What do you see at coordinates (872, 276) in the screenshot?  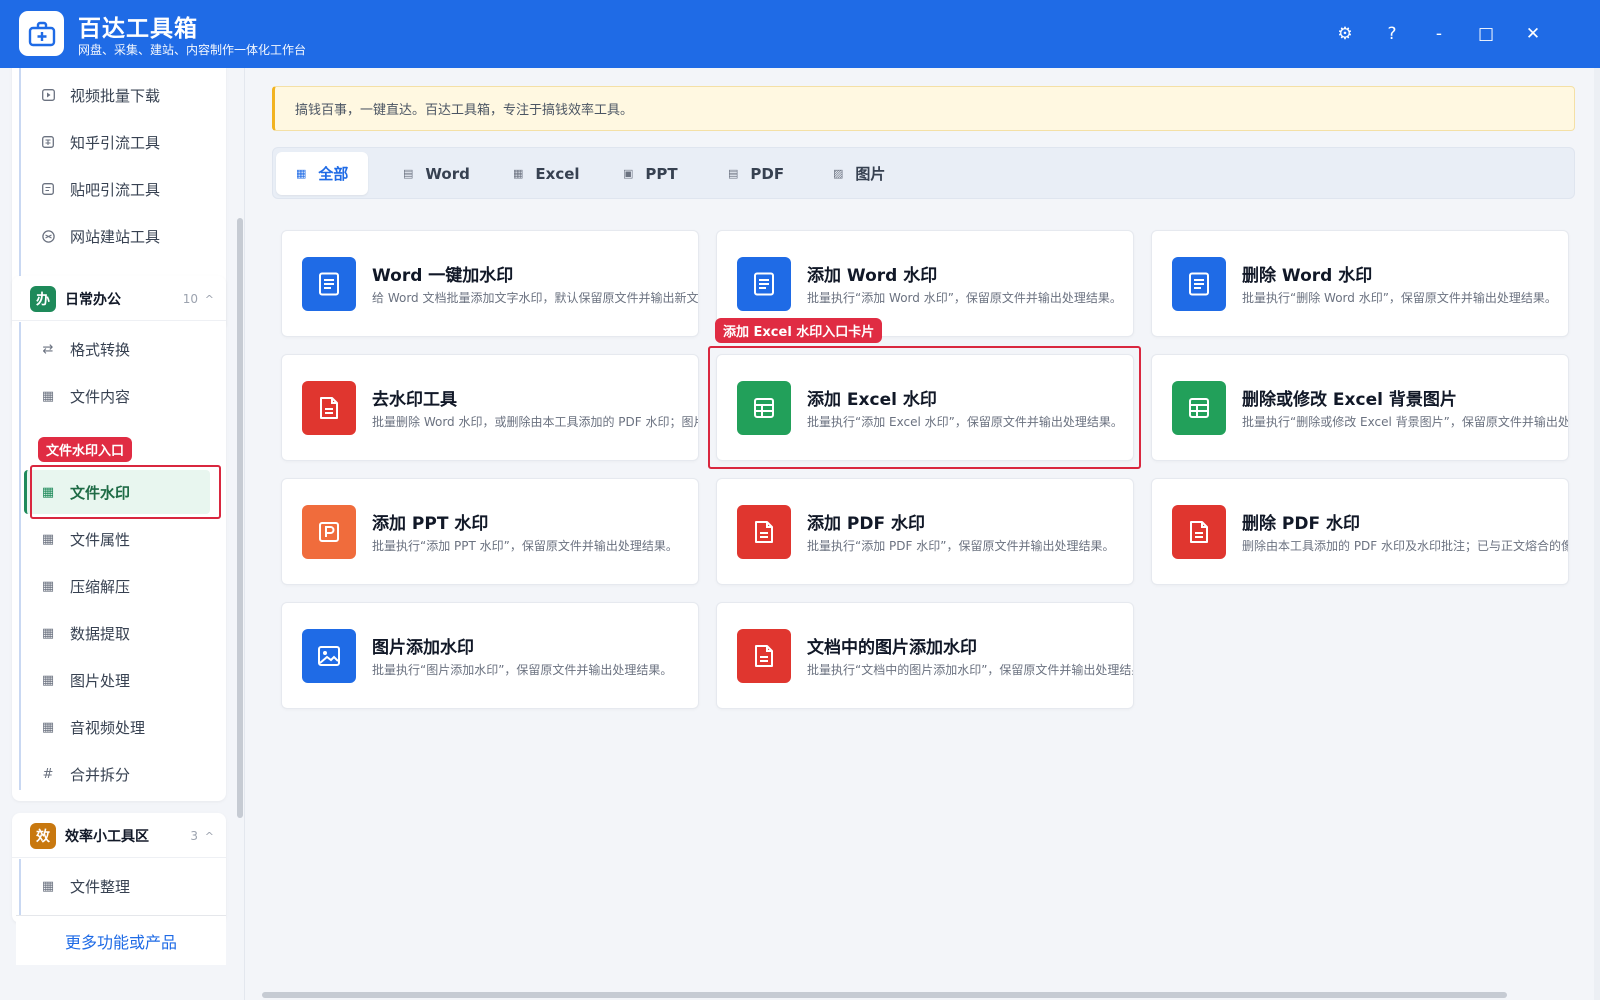 I see `tool-card-title: 添加 Word 水印` at bounding box center [872, 276].